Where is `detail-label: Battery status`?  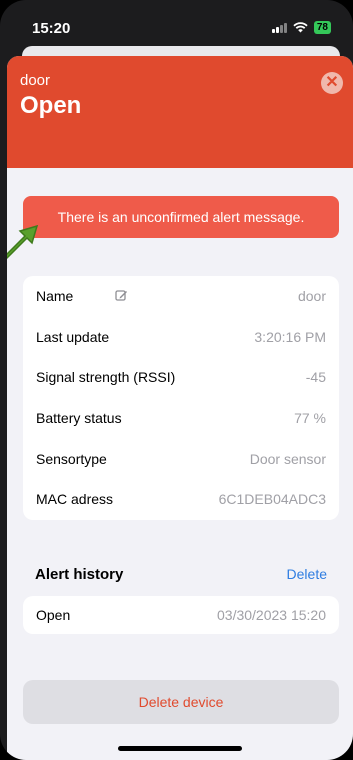
detail-label: Battery status is located at coordinates (79, 418).